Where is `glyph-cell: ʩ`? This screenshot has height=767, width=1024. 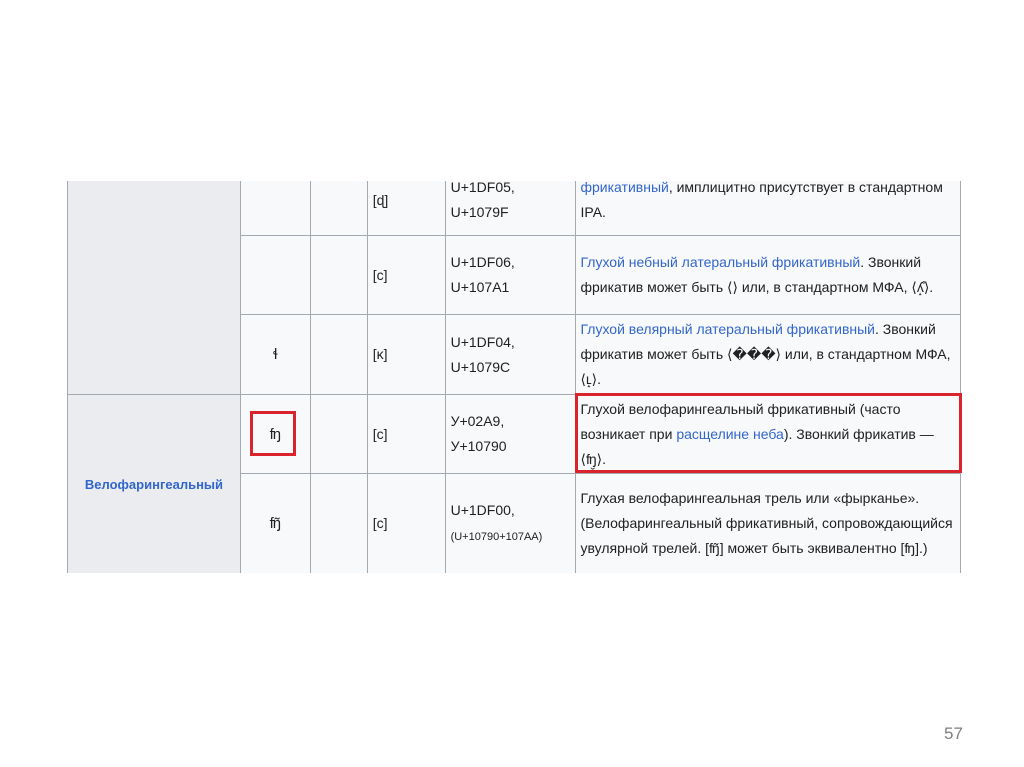
glyph-cell: ʩ is located at coordinates (275, 434).